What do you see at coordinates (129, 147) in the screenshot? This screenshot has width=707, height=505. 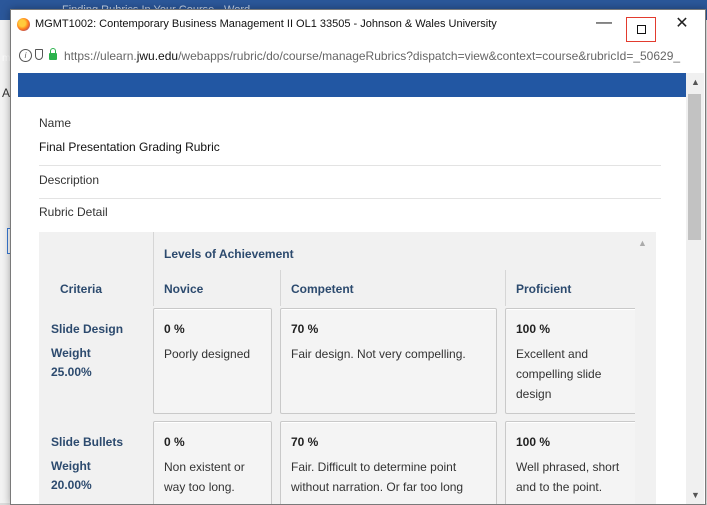 I see `name-value: Final Presentation Grading Rubric` at bounding box center [129, 147].